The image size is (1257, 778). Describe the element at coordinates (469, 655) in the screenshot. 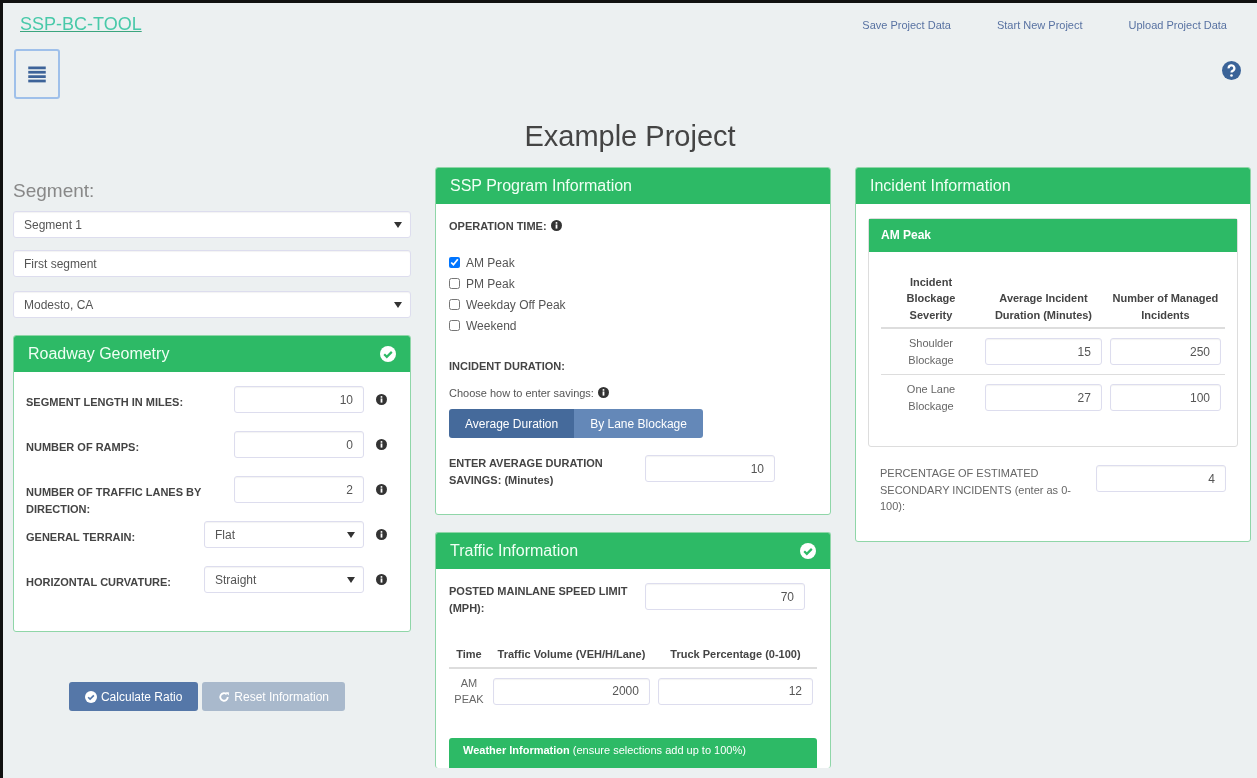

I see `column-header: Time` at that location.